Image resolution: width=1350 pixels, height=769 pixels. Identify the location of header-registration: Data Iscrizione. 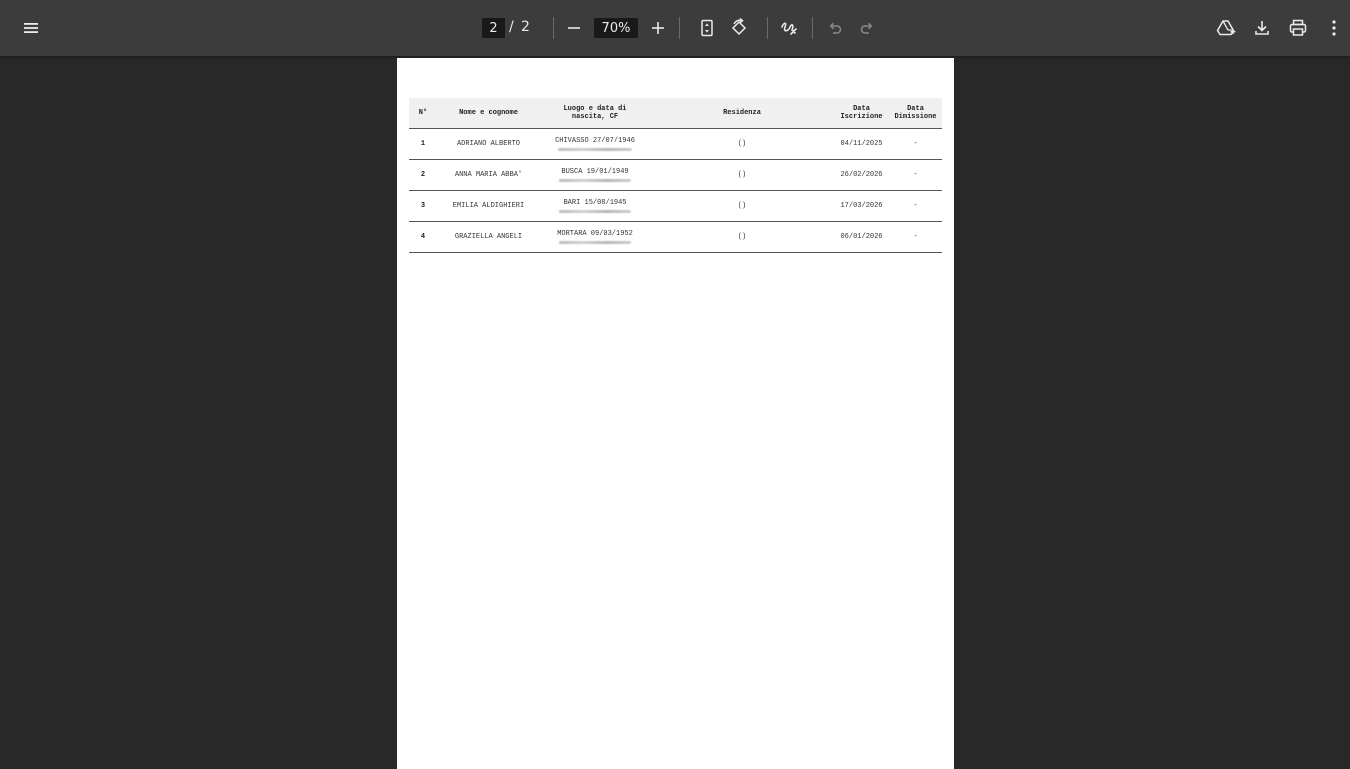
(861, 113).